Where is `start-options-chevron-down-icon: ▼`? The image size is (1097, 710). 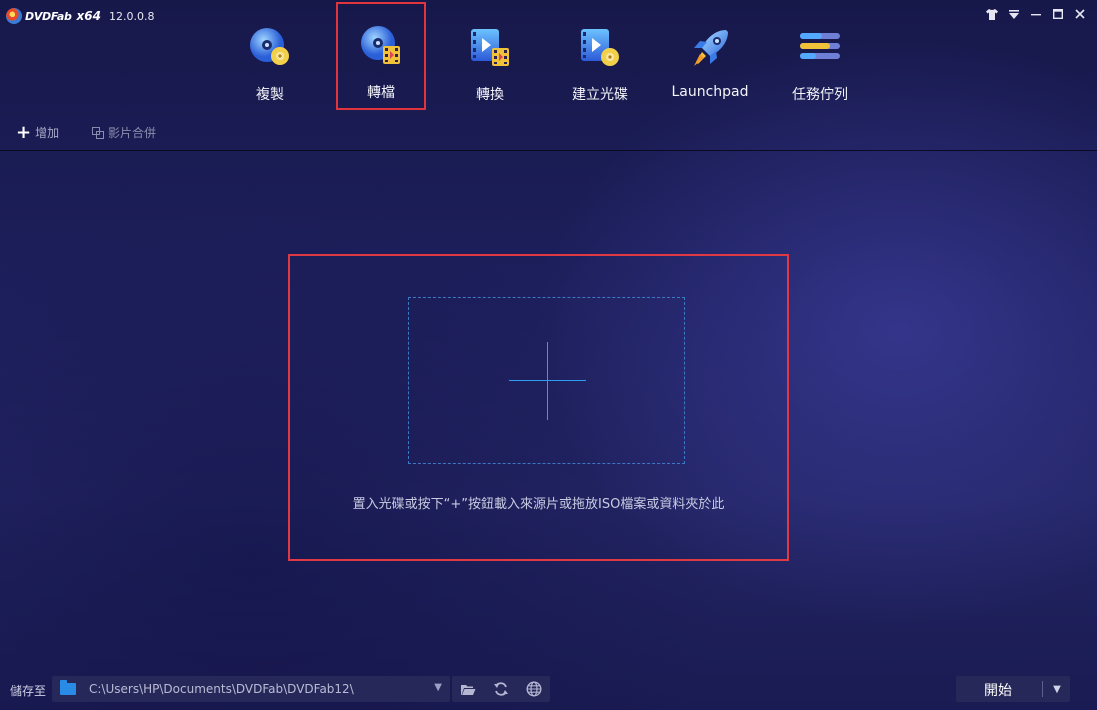
start-options-chevron-down-icon: ▼ is located at coordinates (1057, 689).